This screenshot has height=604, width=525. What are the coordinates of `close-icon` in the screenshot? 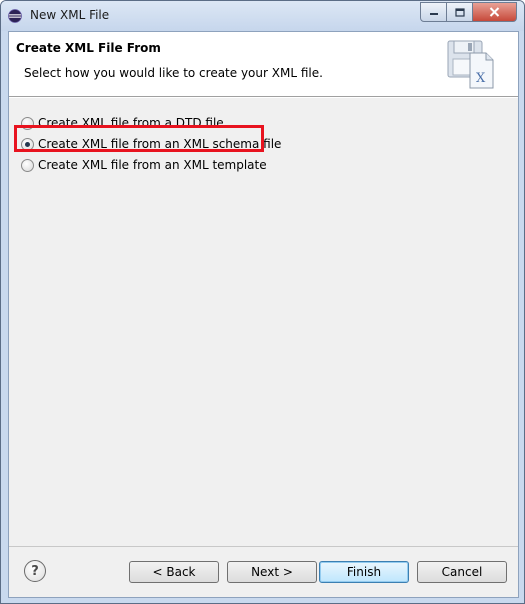 It's located at (494, 12).